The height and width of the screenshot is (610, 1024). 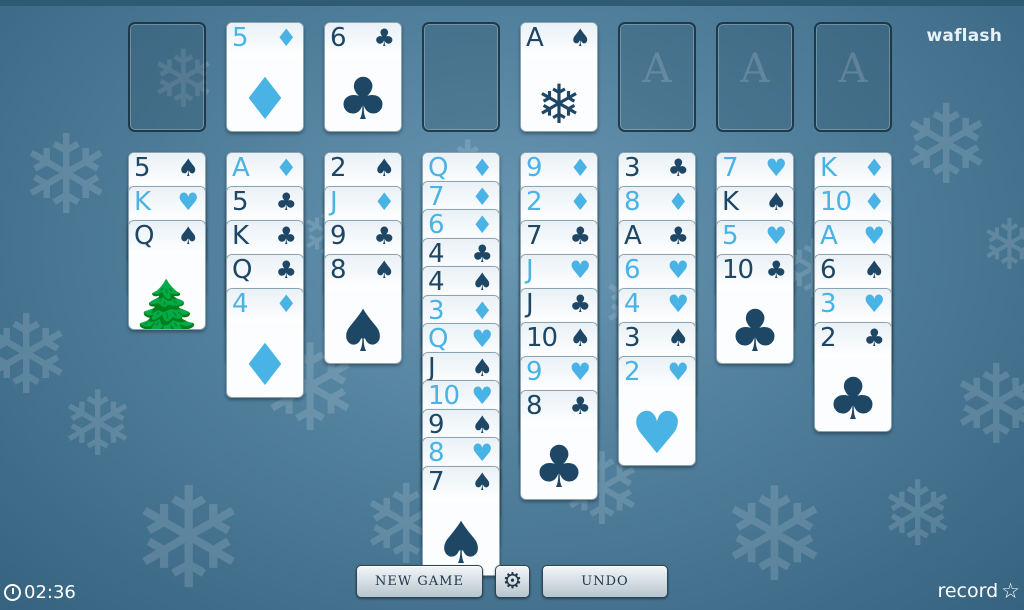 What do you see at coordinates (1010, 591) in the screenshot?
I see `star-icon: ☆` at bounding box center [1010, 591].